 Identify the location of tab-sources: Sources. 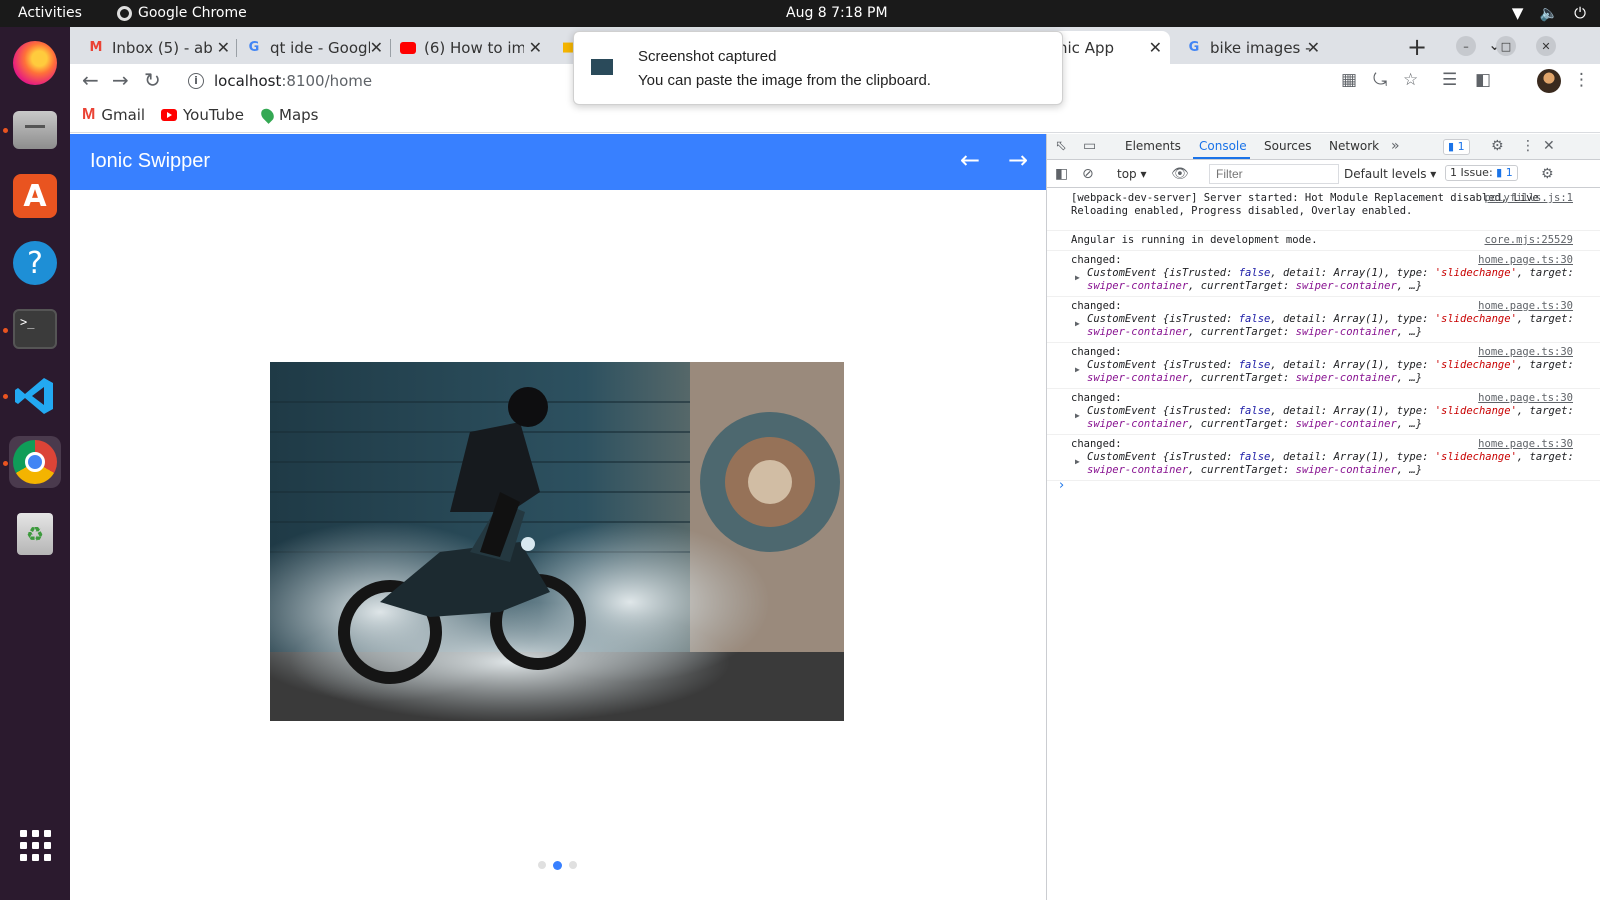
(1287, 146).